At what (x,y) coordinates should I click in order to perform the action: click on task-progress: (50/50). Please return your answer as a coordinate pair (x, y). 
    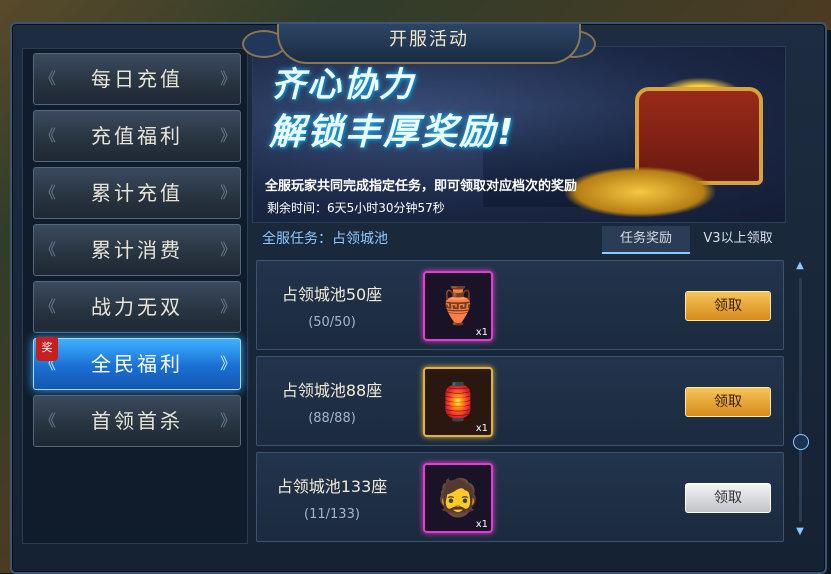
    Looking at the image, I should click on (332, 322).